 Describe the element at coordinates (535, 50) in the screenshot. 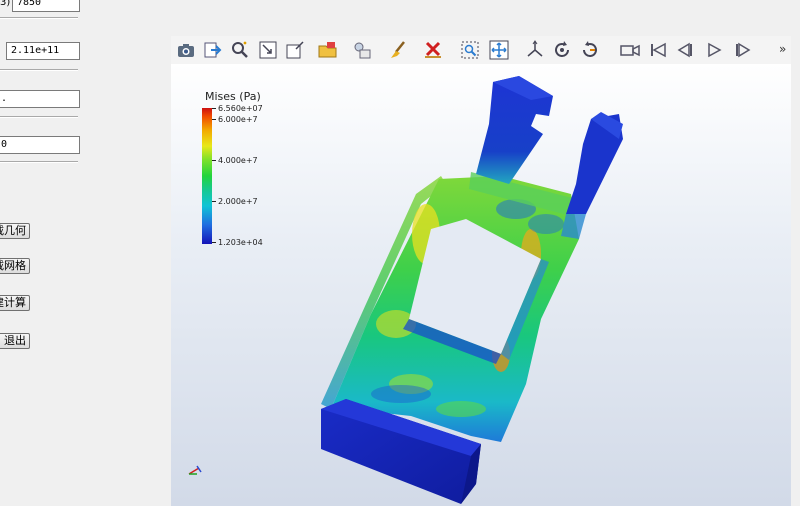

I see `axes-icon` at that location.